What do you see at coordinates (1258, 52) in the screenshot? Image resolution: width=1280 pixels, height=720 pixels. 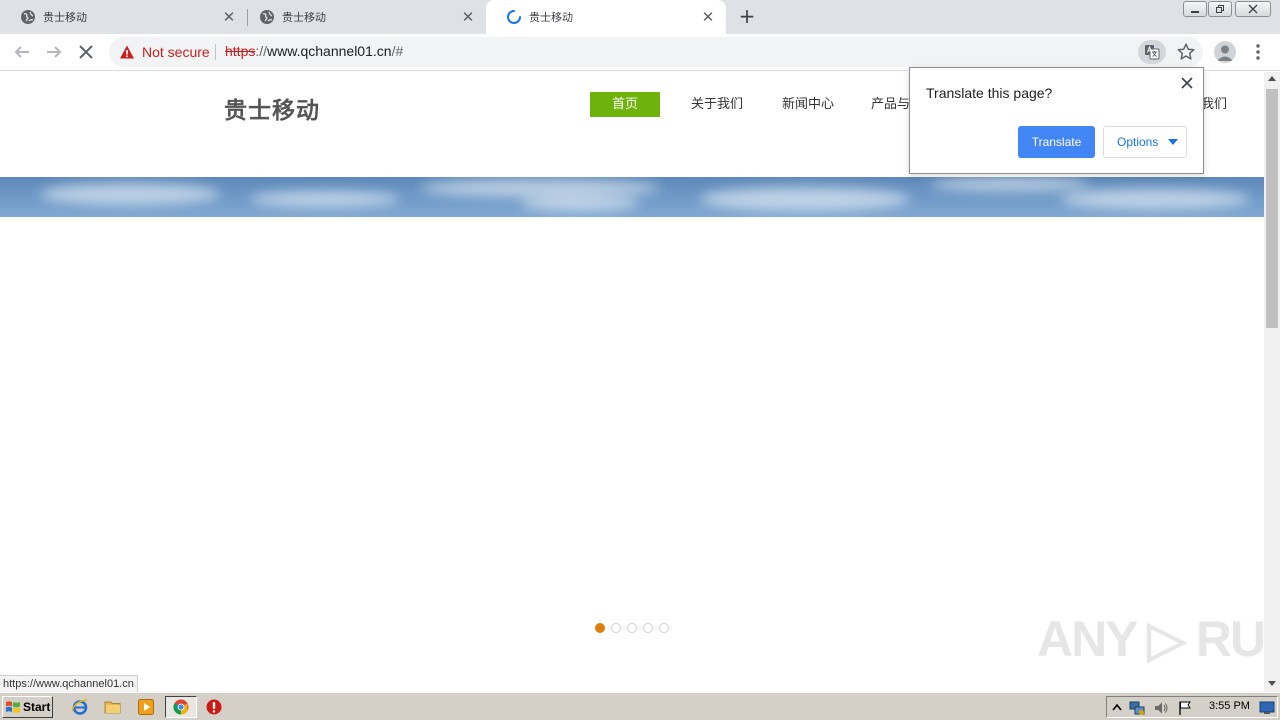 I see `kebab-menu-icon` at bounding box center [1258, 52].